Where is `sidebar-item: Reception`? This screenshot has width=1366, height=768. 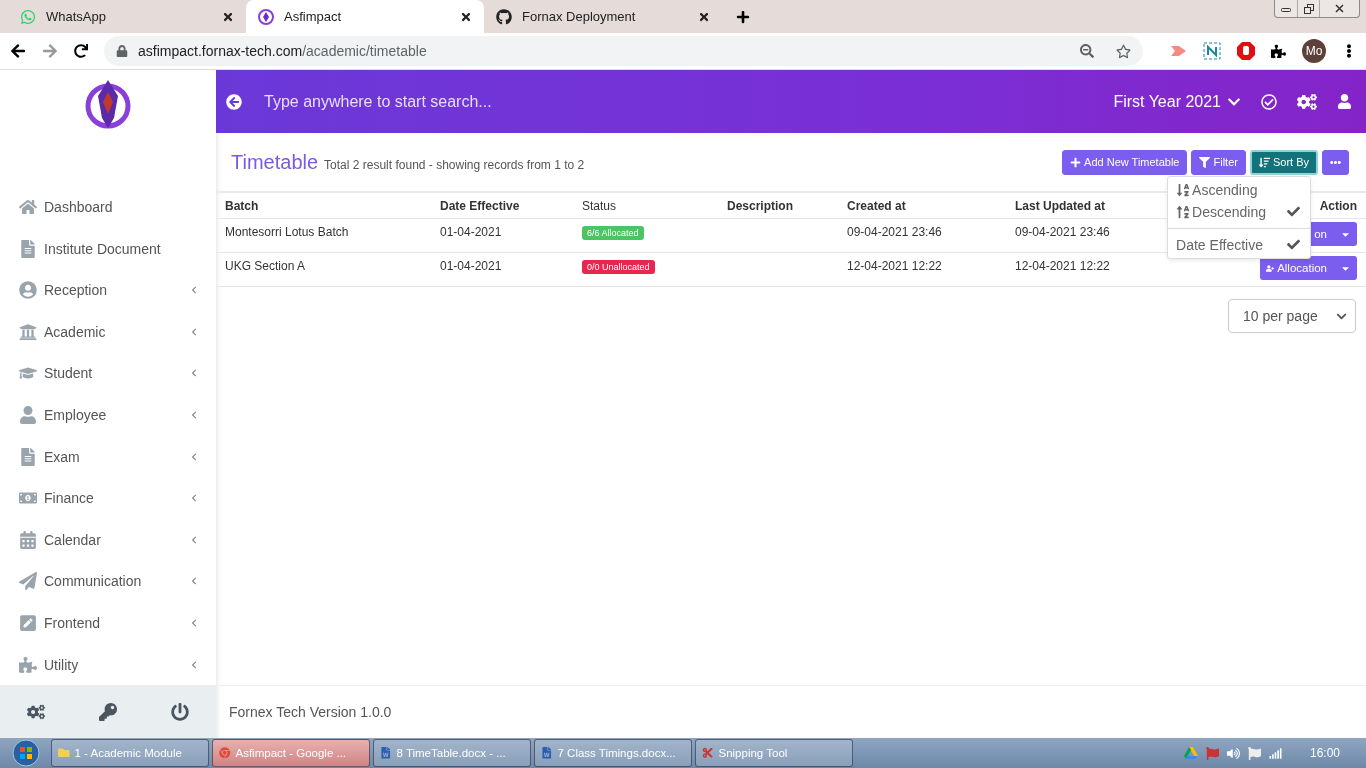 sidebar-item: Reception is located at coordinates (108, 290).